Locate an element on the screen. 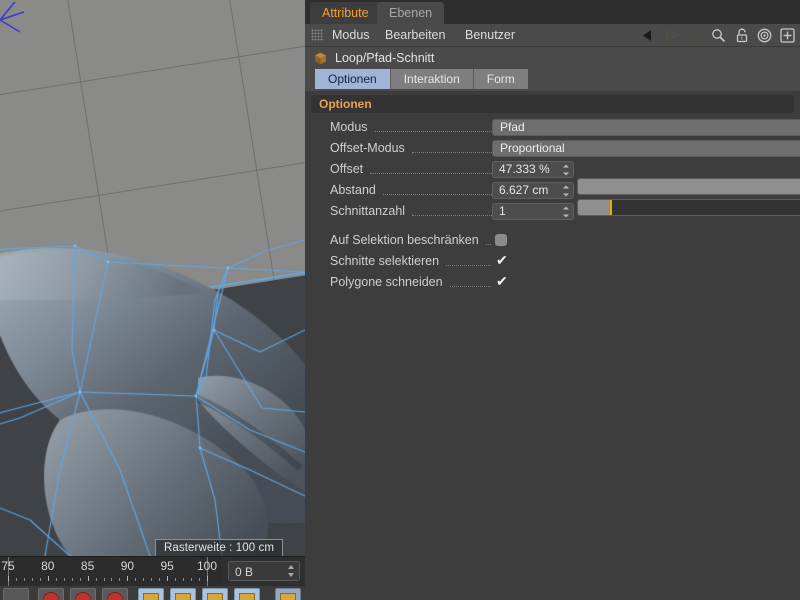  slider-offset is located at coordinates (688, 186).